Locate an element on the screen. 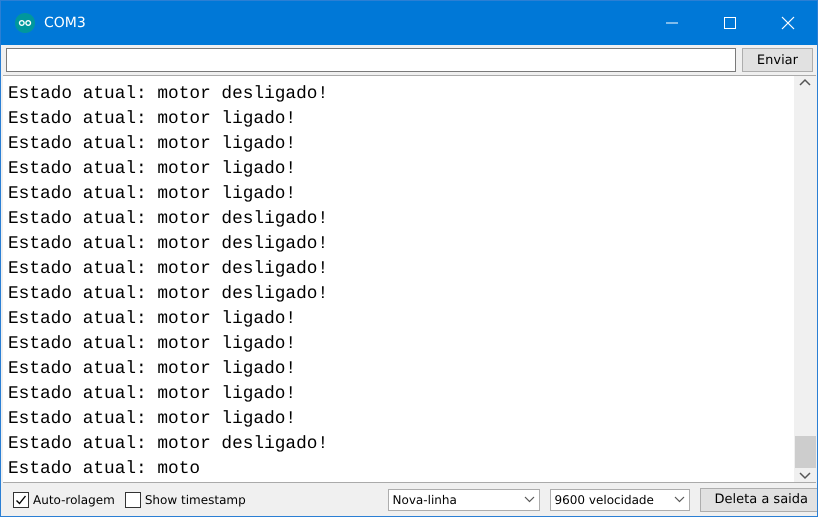  maximize-icon is located at coordinates (730, 23).